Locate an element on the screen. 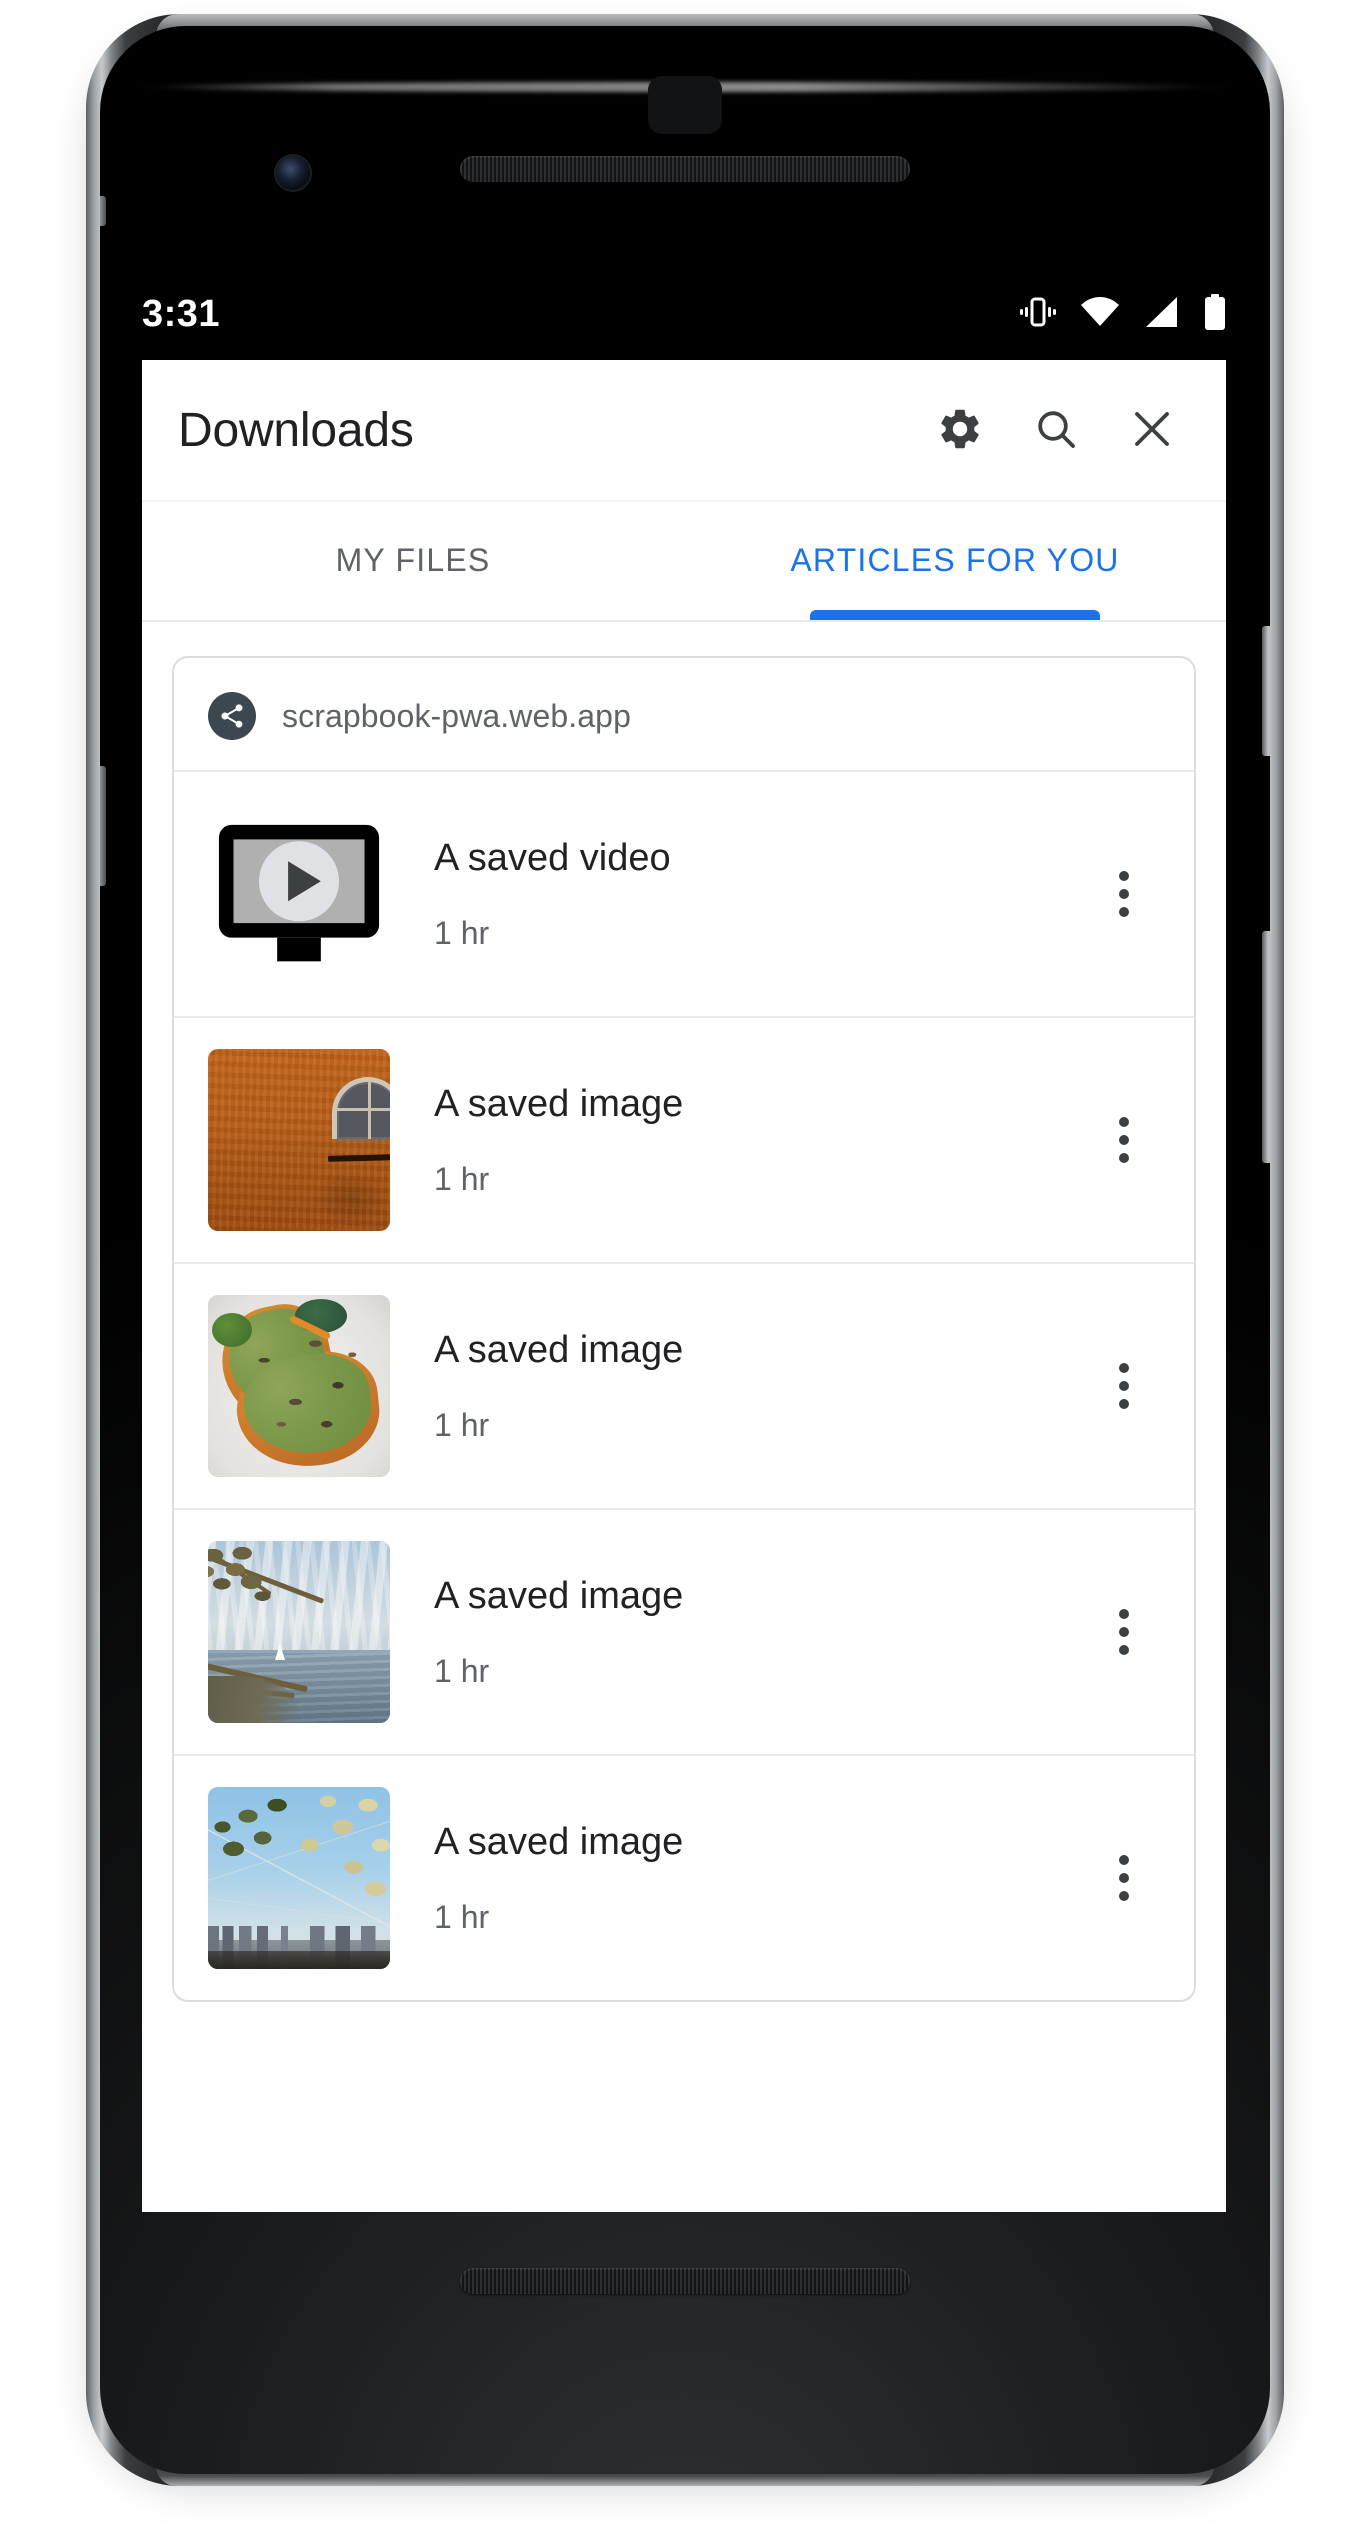  page-title: Downloads is located at coordinates (296, 430).